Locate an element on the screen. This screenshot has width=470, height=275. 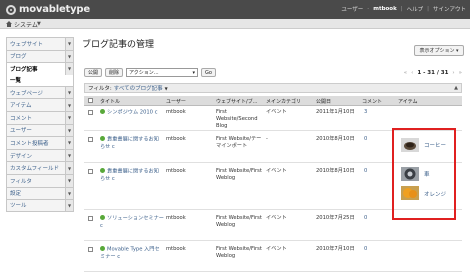
page-range: 1 - 31 / 31 is located at coordinates (433, 73).